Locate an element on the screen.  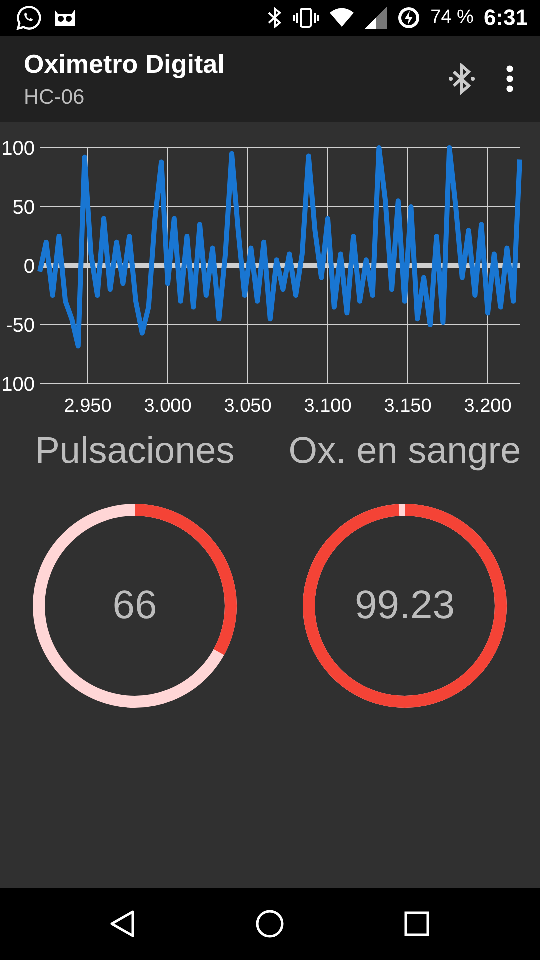
device-name: HC-06 is located at coordinates (55, 98).